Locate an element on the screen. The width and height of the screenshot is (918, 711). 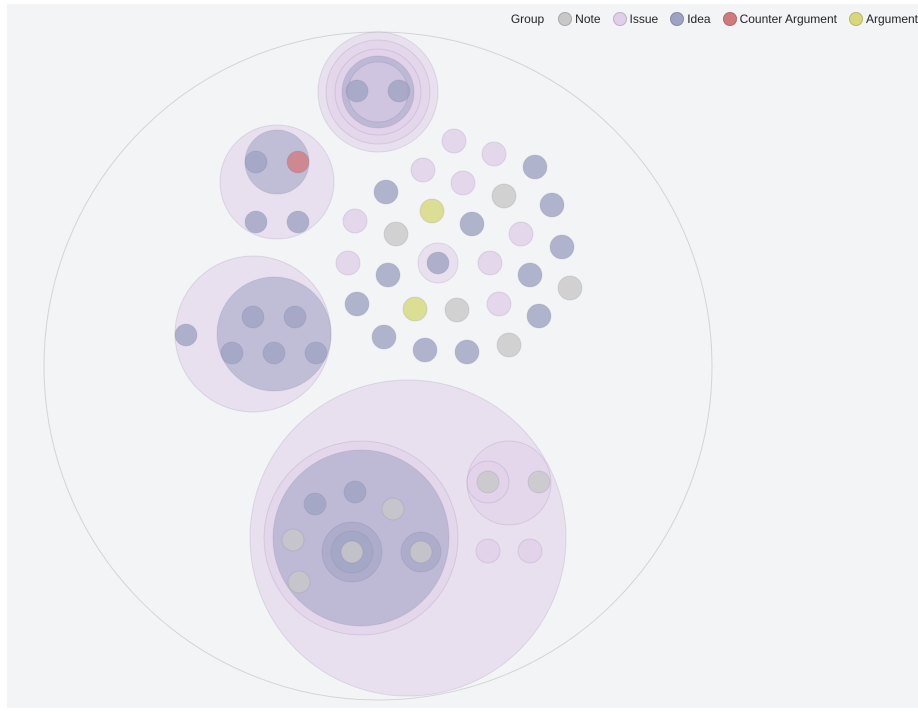
legend-item-idea: Idea is located at coordinates (690, 19).